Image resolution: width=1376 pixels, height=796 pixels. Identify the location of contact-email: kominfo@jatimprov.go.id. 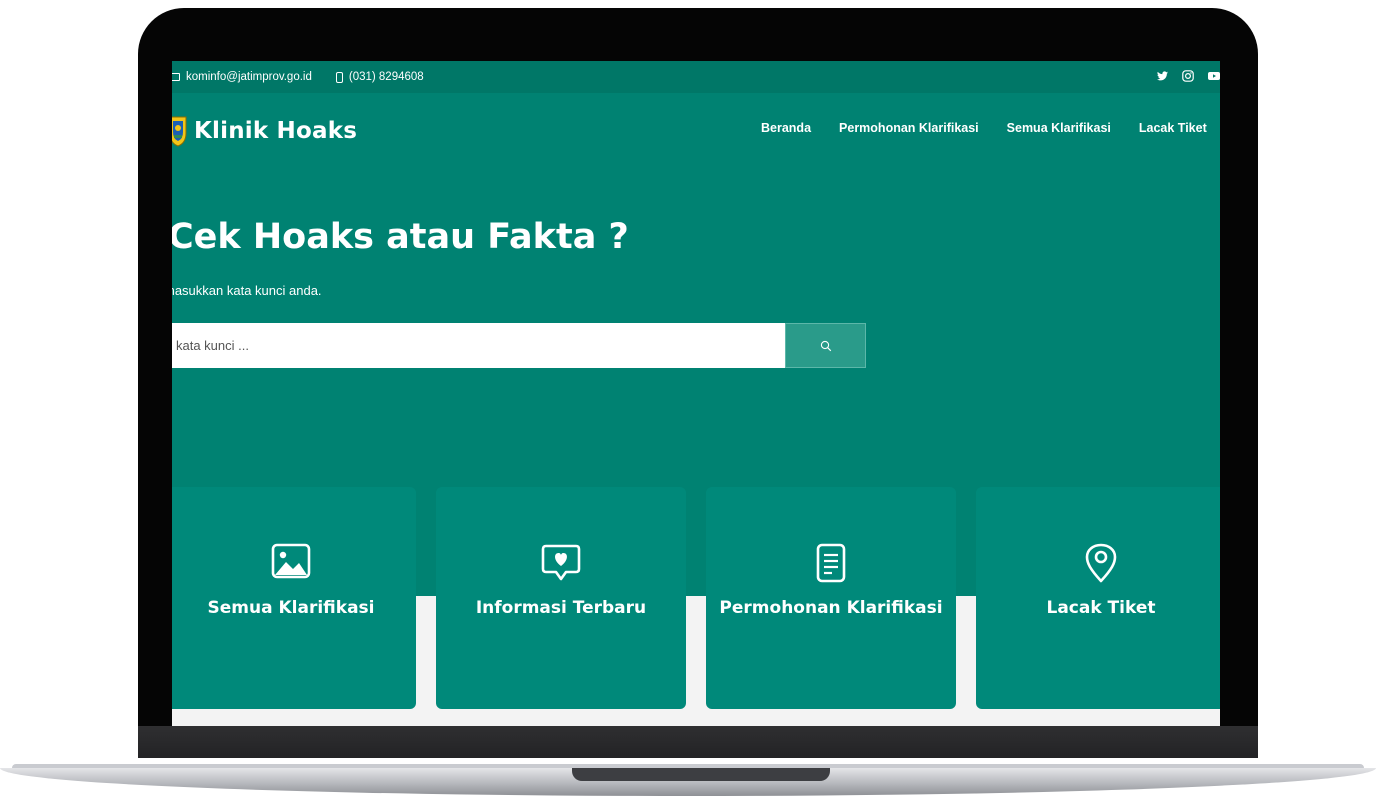
(249, 77).